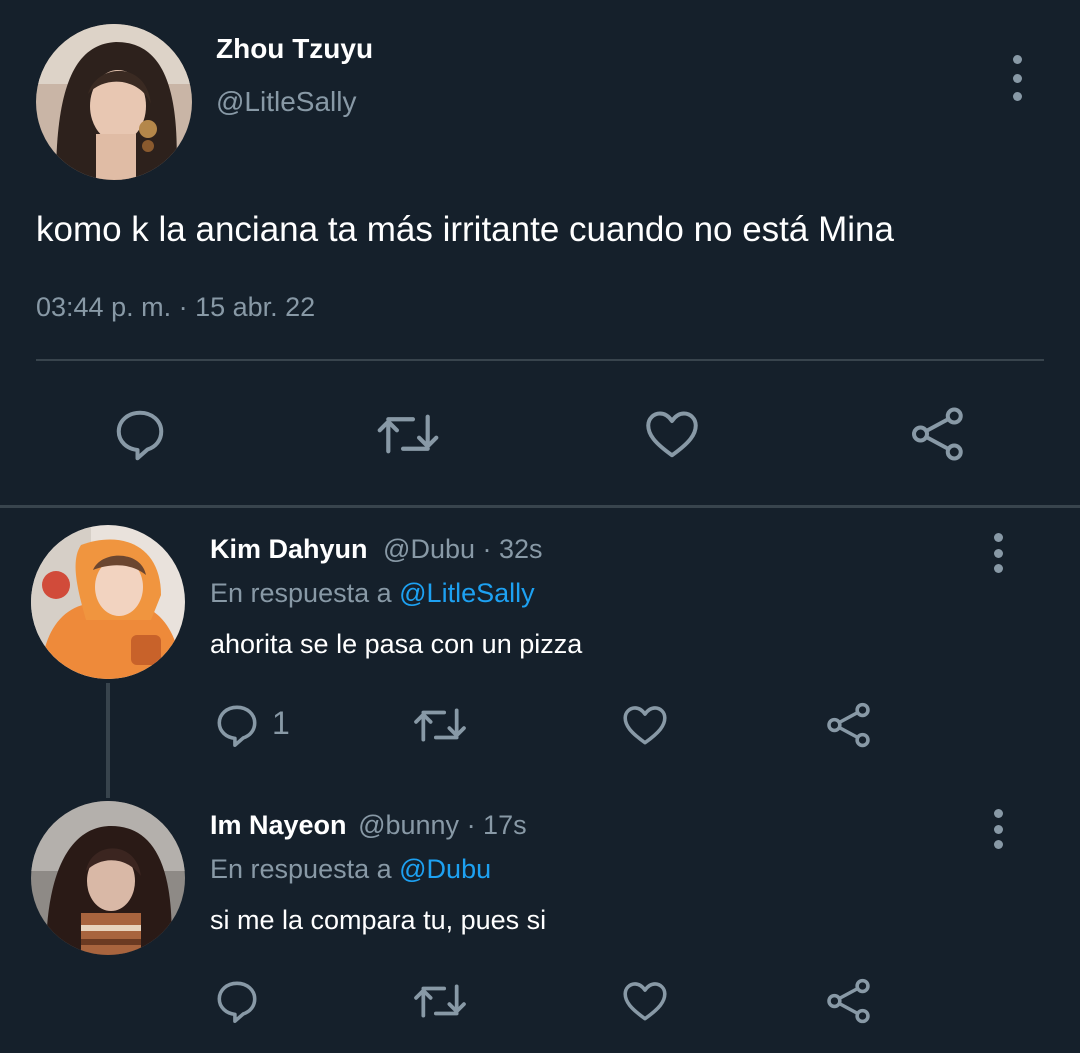 This screenshot has height=1053, width=1080. What do you see at coordinates (408, 825) in the screenshot?
I see `user-handle: @bunny` at bounding box center [408, 825].